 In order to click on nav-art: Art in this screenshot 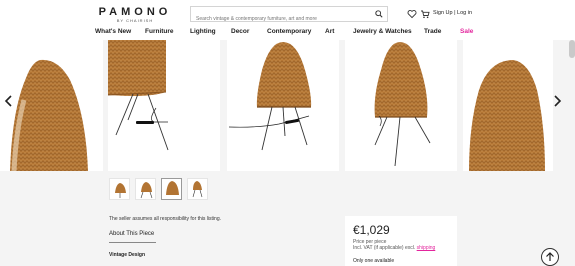, I will do `click(339, 33)`.